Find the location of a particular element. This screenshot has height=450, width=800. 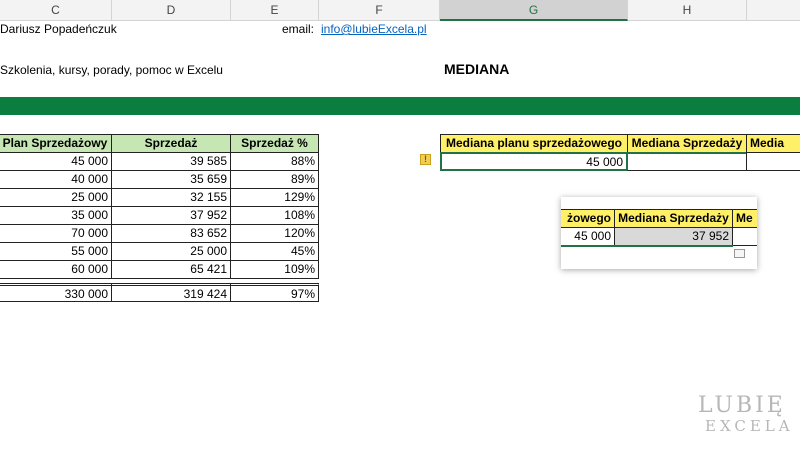

row-sales-2: 35 659 is located at coordinates (171, 179).